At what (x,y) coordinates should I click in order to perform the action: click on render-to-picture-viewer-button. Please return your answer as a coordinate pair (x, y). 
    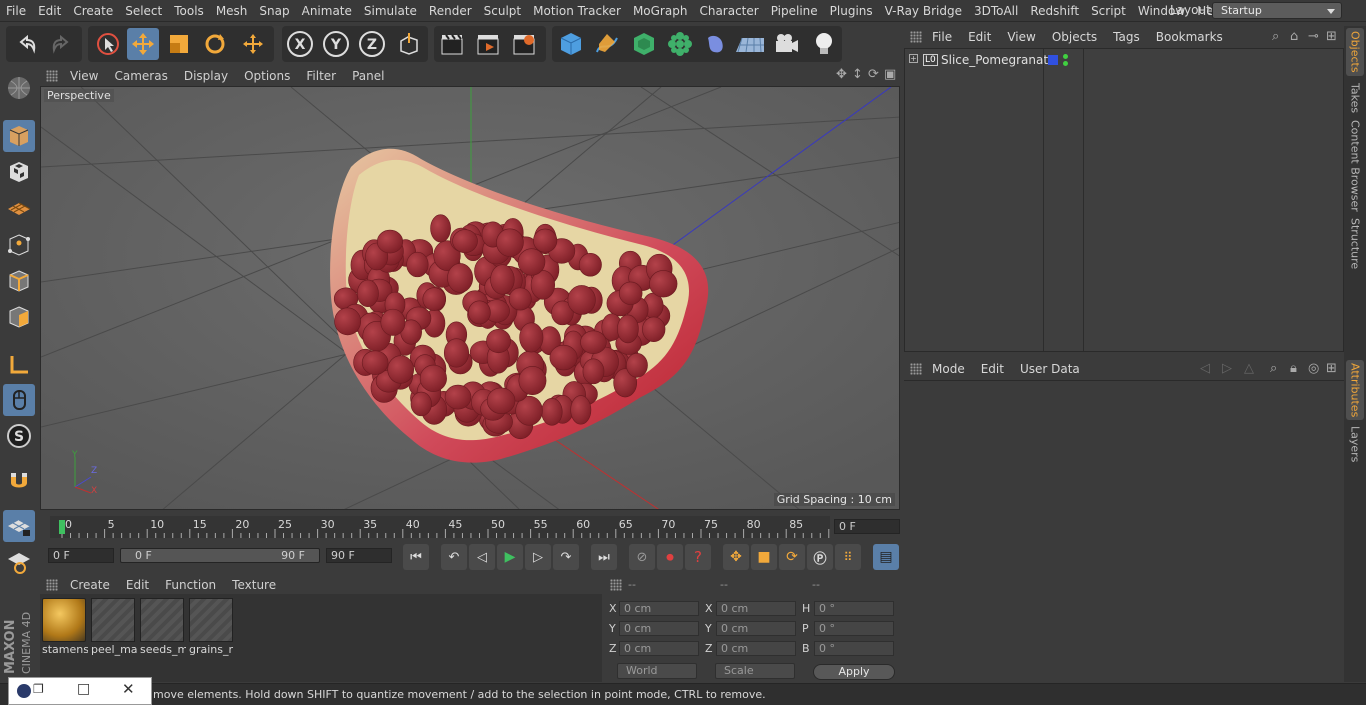
    Looking at the image, I should click on (488, 44).